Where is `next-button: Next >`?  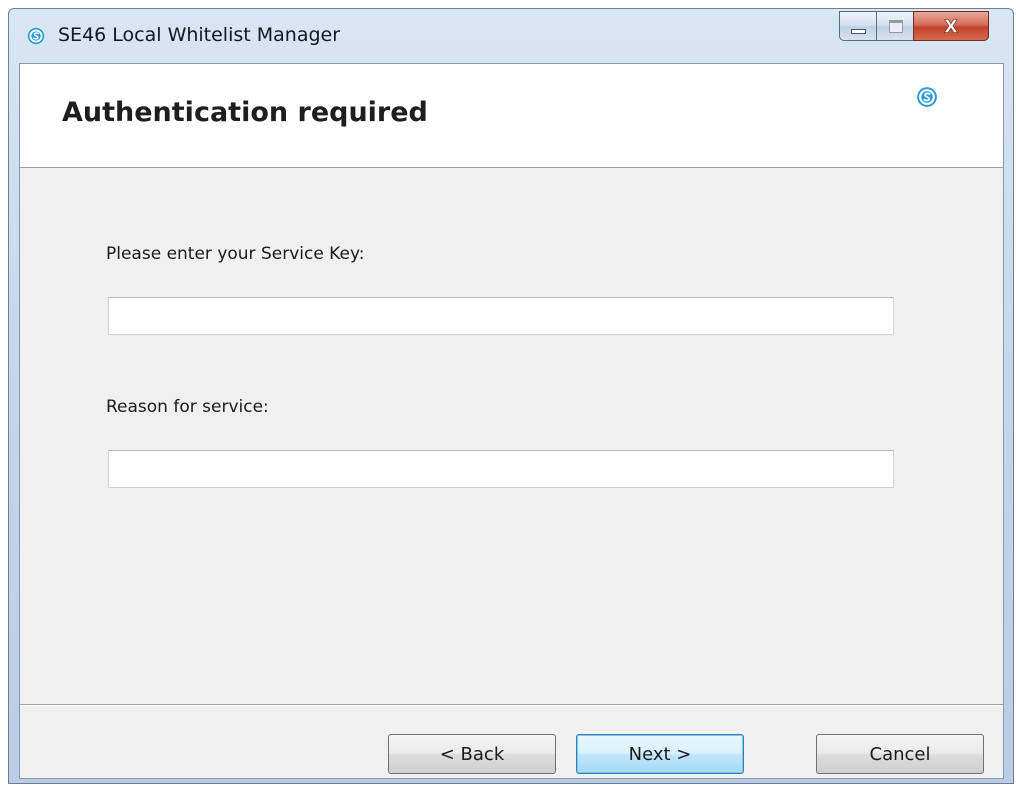
next-button: Next > is located at coordinates (660, 754).